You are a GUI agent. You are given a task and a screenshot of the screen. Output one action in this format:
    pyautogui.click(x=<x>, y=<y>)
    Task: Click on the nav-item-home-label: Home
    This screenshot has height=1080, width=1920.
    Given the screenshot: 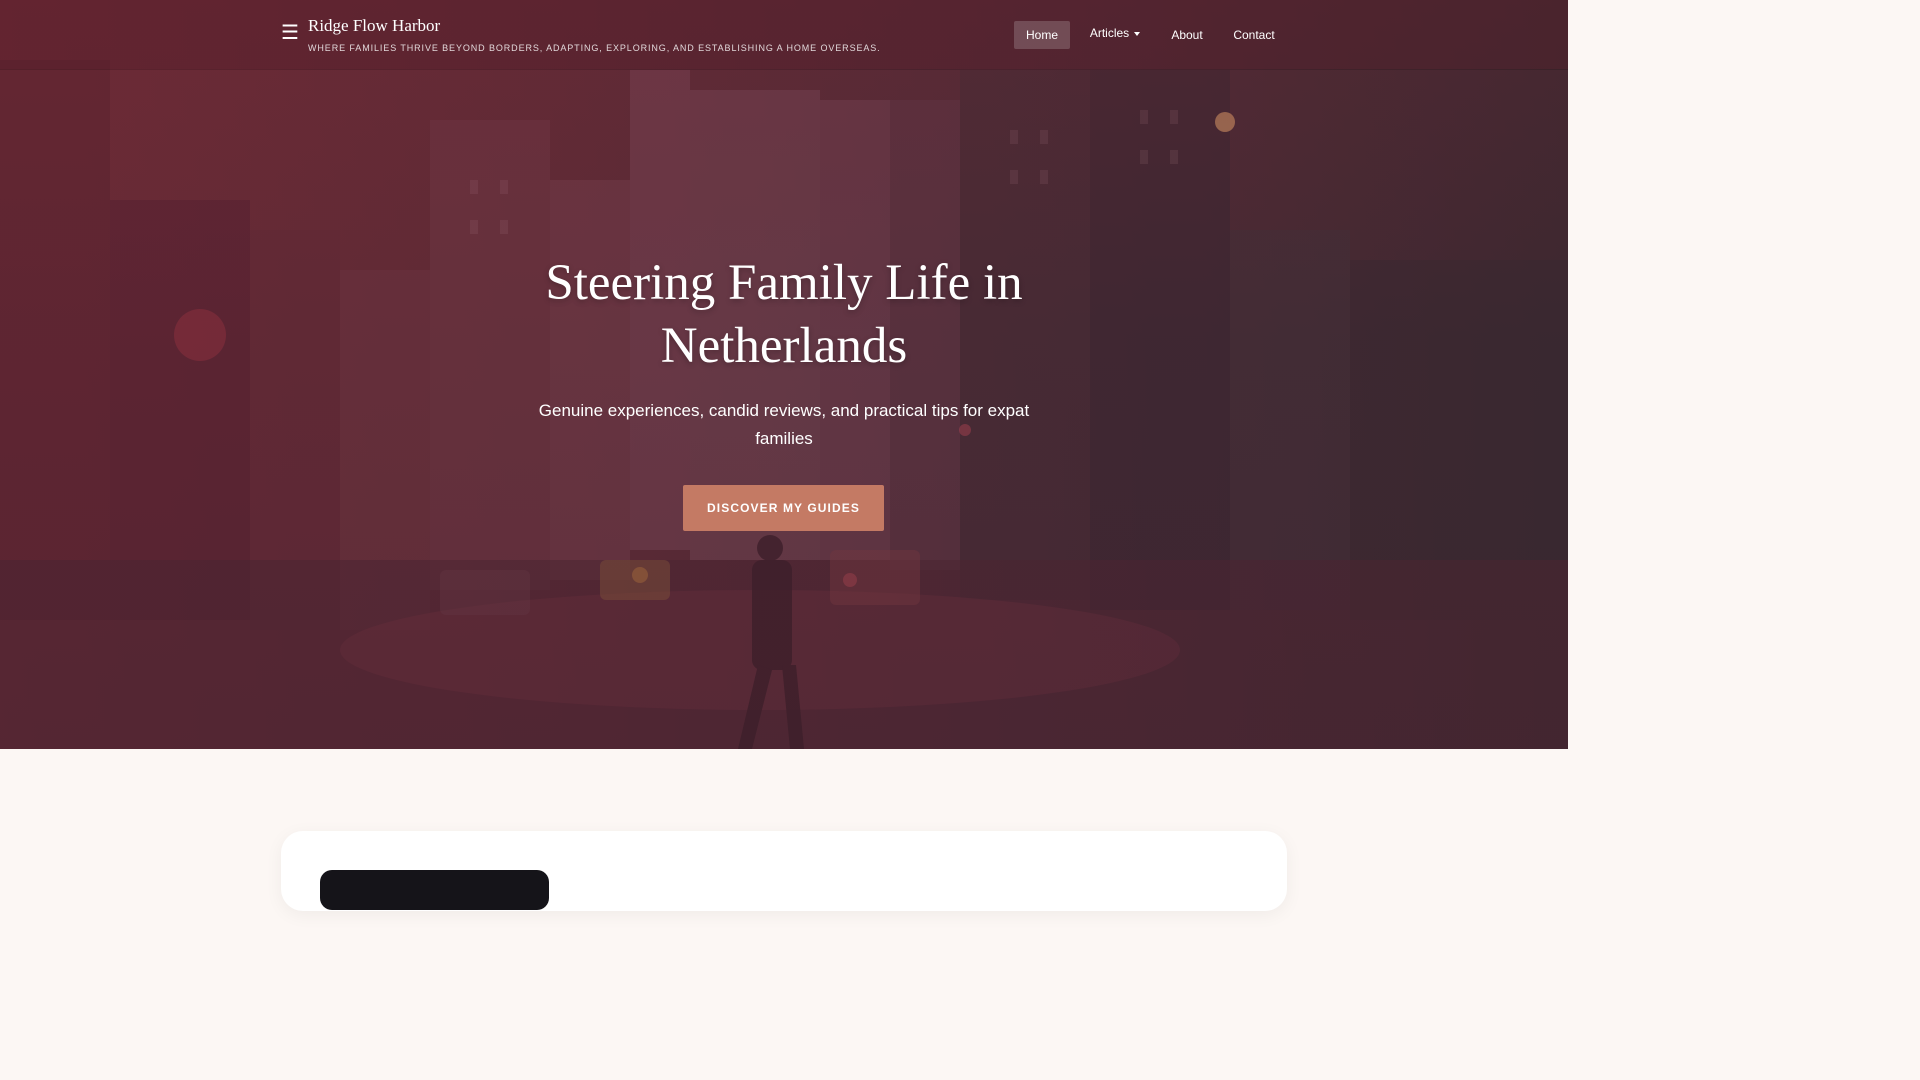 What is the action you would take?
    pyautogui.click(x=1041, y=35)
    